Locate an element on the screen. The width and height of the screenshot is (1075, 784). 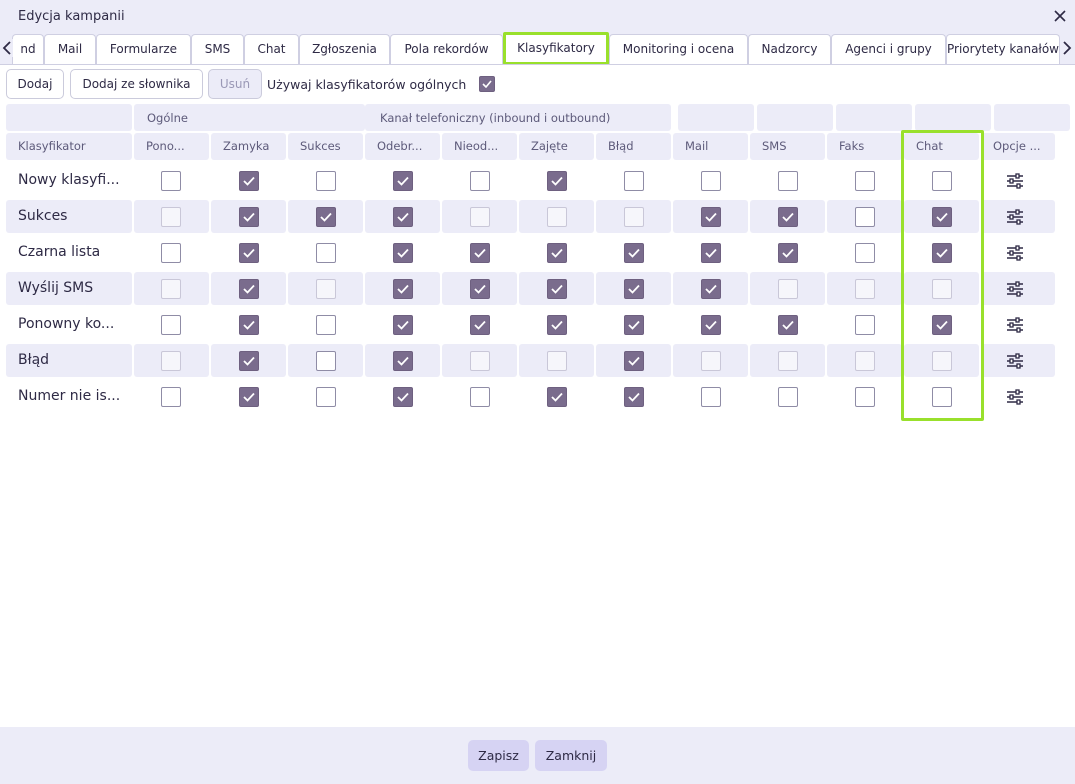
tab-supervisors: Nadzorcy is located at coordinates (789, 49).